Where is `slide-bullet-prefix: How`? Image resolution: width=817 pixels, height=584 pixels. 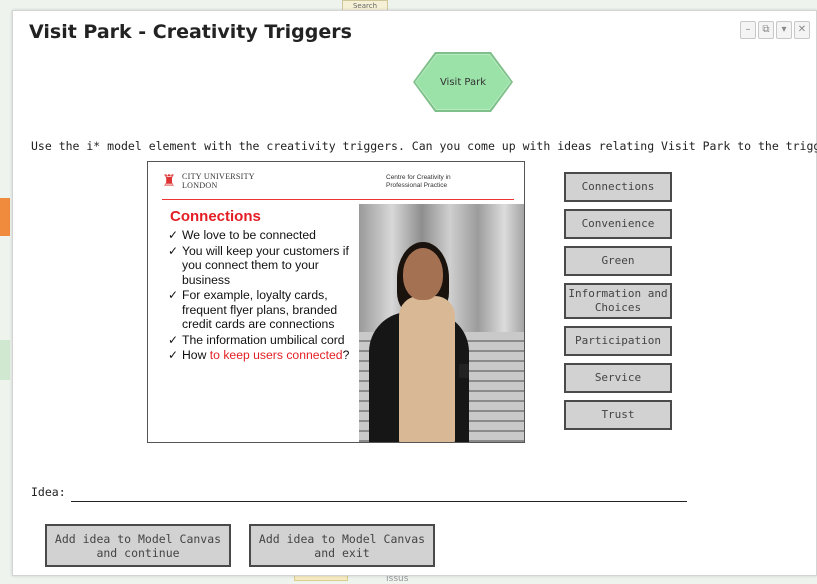
slide-bullet-prefix: How is located at coordinates (196, 355).